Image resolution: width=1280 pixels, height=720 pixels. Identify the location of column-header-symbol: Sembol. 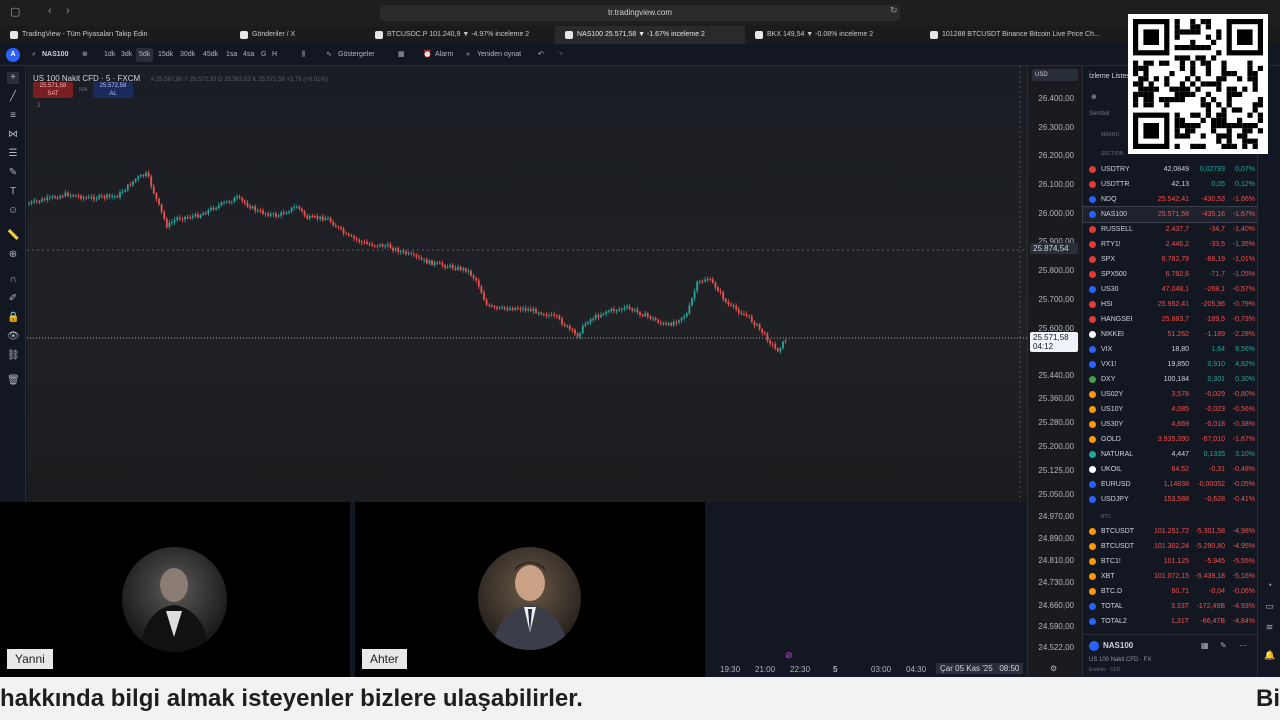
(1099, 114).